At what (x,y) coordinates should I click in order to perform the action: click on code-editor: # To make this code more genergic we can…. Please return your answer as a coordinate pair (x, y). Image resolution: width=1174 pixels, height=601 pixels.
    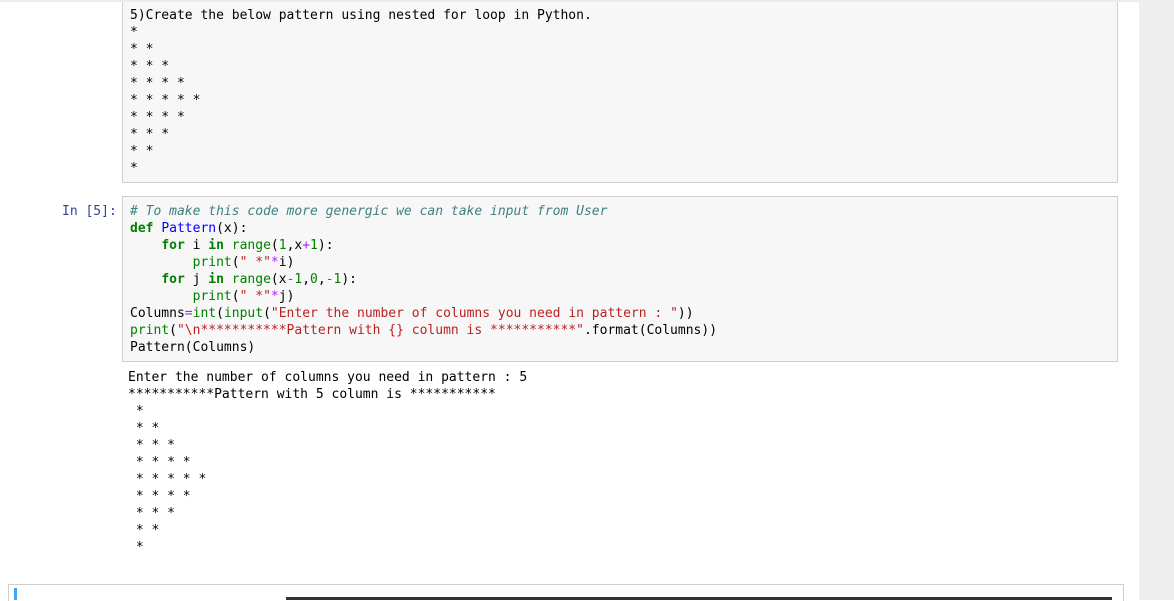
    Looking at the image, I should click on (423, 279).